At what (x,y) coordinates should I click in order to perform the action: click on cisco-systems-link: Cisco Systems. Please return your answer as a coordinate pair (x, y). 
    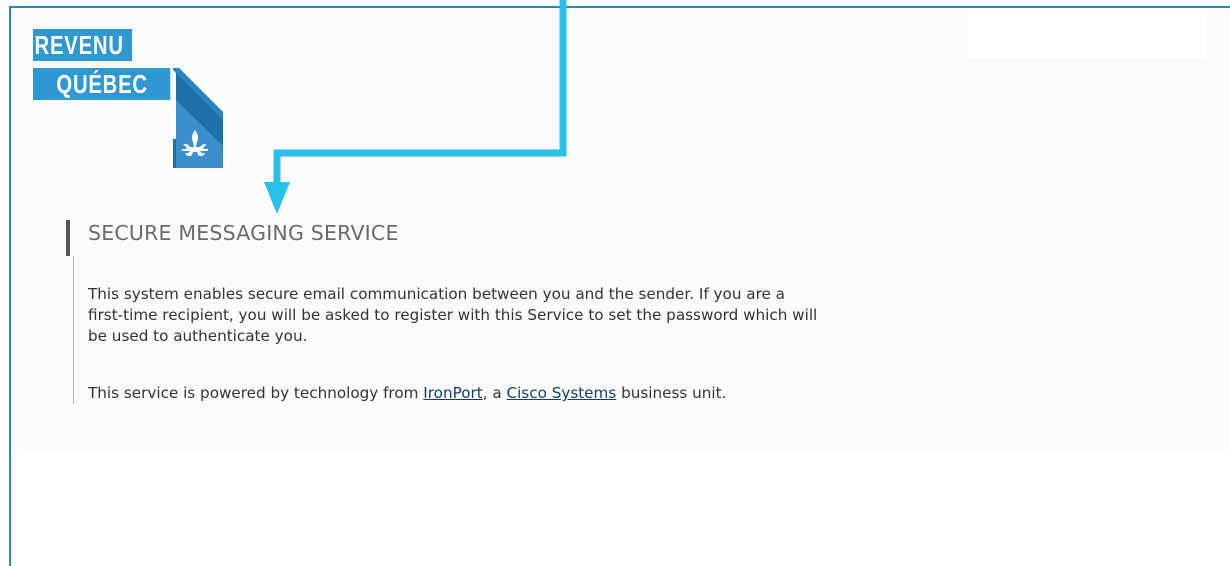
    Looking at the image, I should click on (561, 393).